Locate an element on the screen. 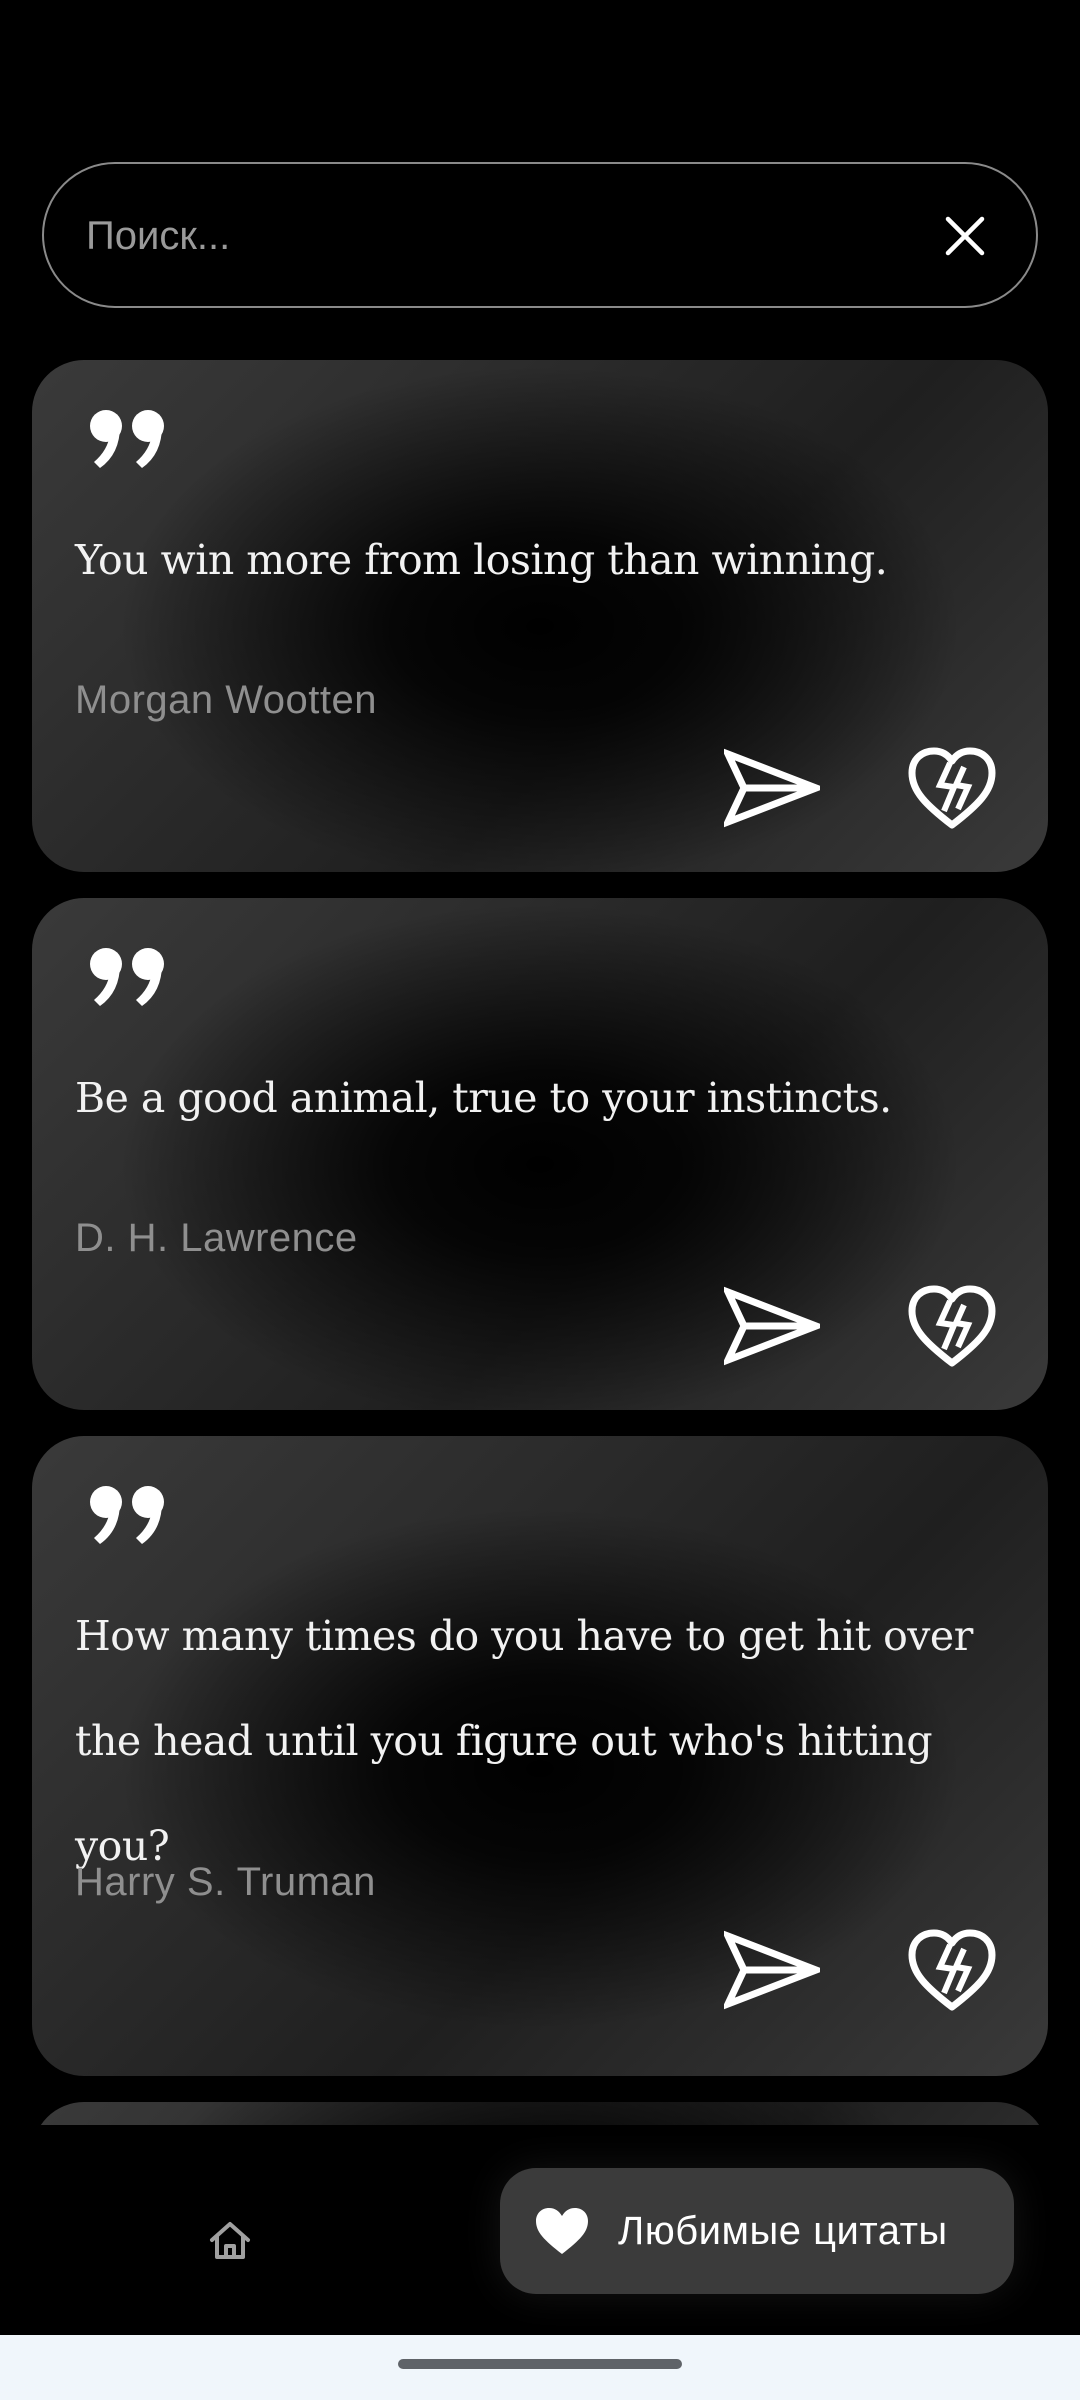 This screenshot has width=1080, height=2400. bottom-navigation: Любимые цитаты is located at coordinates (540, 2230).